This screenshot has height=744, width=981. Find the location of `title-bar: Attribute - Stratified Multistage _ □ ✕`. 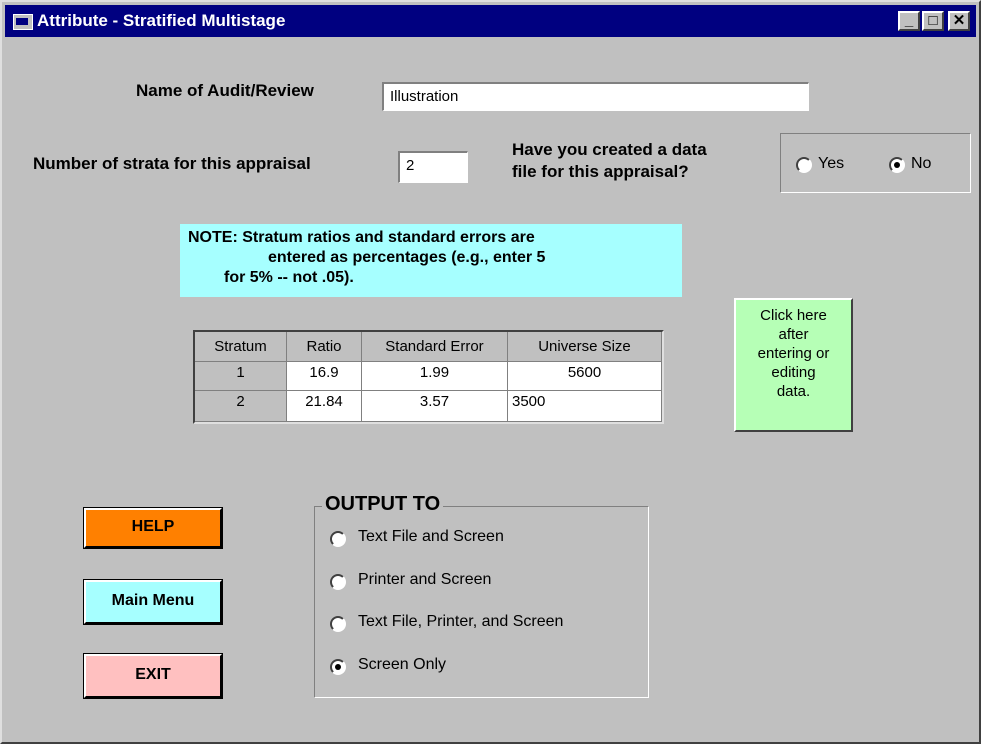

title-bar: Attribute - Stratified Multistage _ □ ✕ is located at coordinates (490, 21).